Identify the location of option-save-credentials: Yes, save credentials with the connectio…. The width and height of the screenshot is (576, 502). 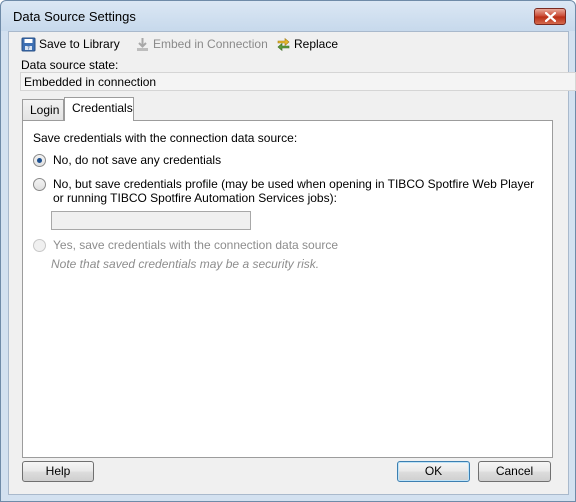
(185, 245).